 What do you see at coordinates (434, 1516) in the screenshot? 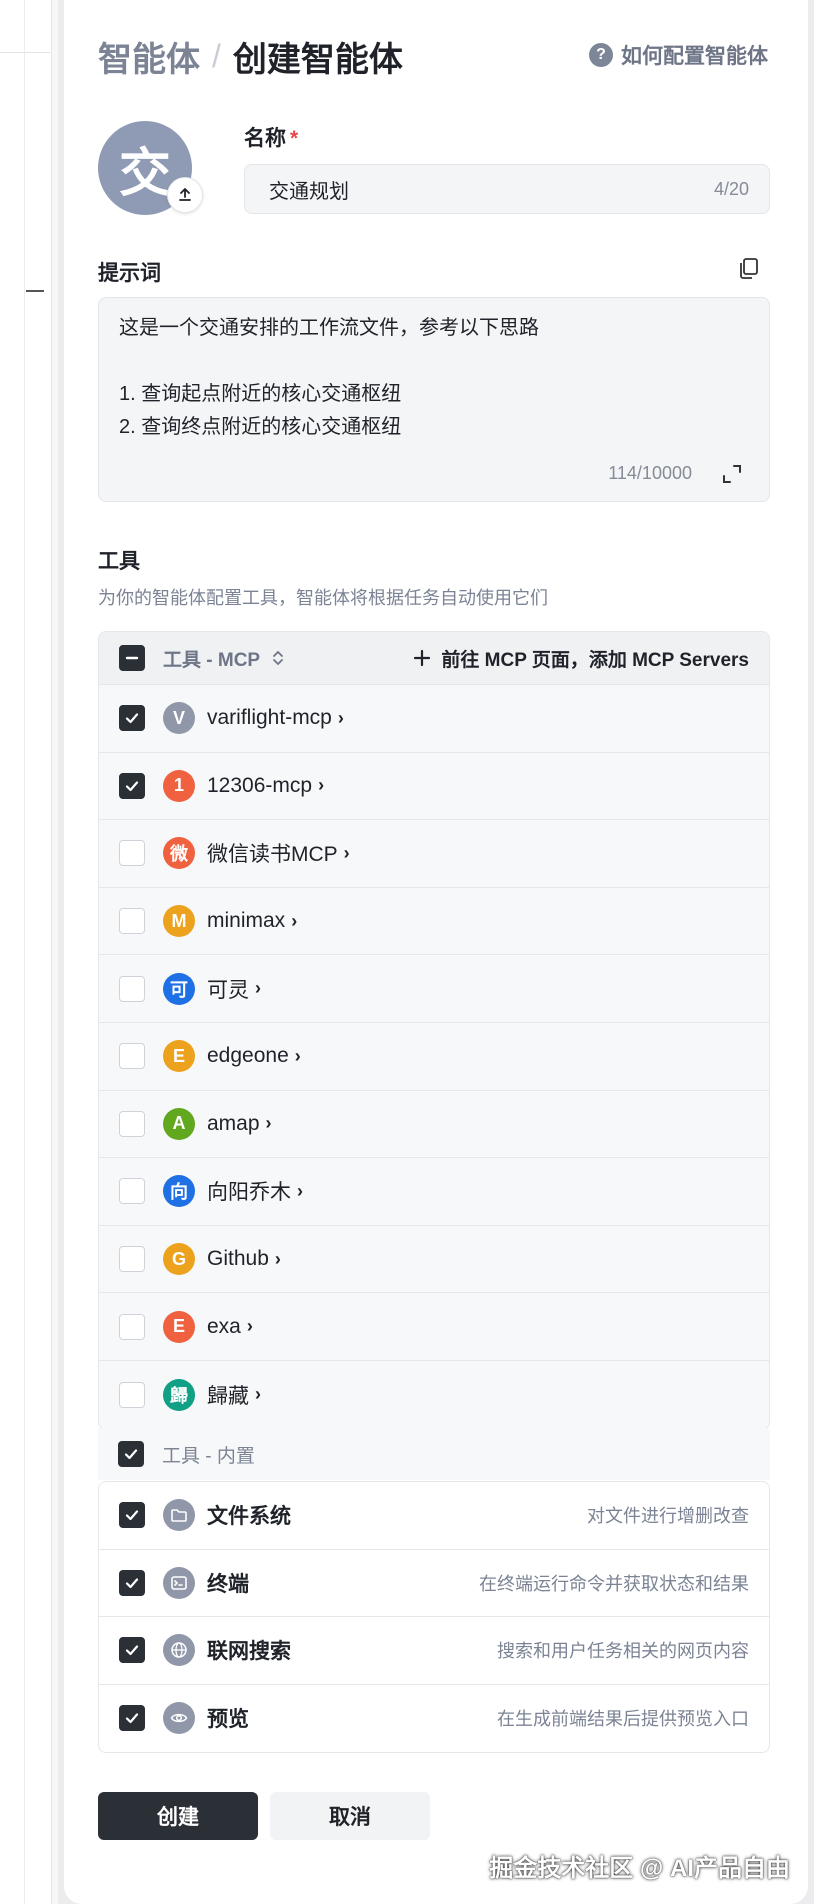
I see `builtin-tool-row: 文件系统 对文件进行增删改查` at bounding box center [434, 1516].